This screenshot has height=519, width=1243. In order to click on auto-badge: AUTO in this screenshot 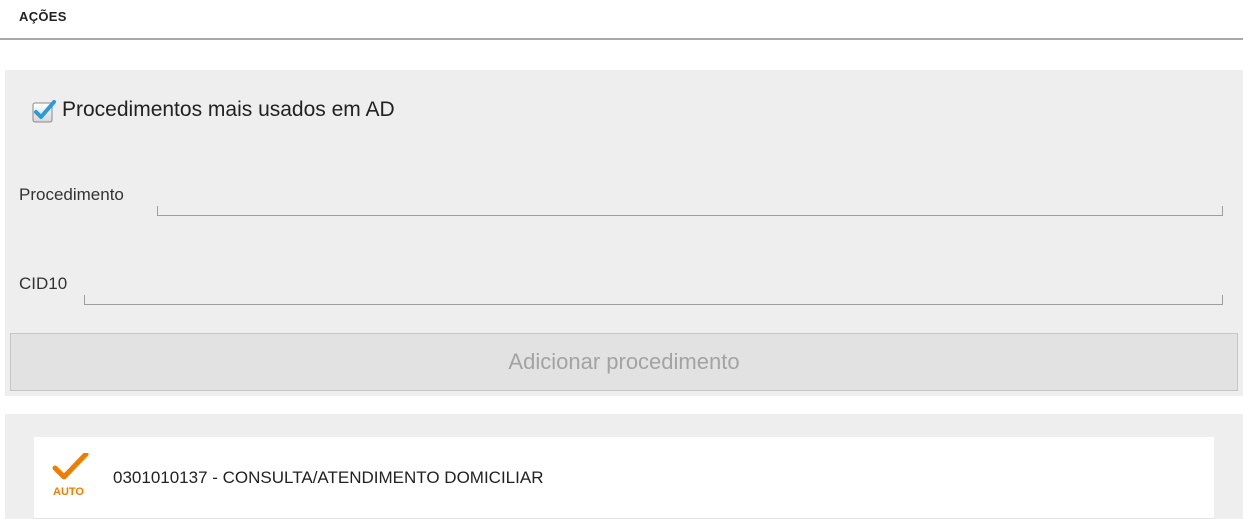, I will do `click(72, 476)`.